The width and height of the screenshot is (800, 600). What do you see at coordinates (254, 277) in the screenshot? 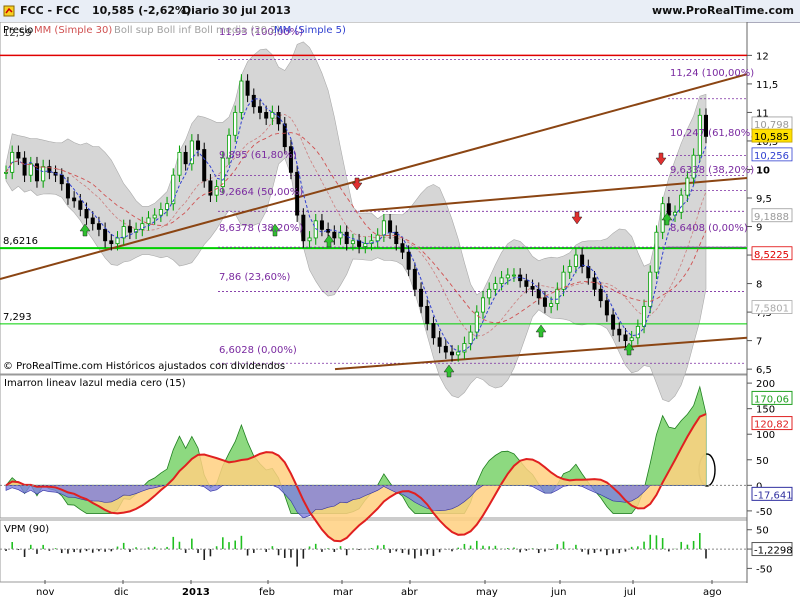
I see `fib-label: 7,86 (23,60%)` at bounding box center [254, 277].